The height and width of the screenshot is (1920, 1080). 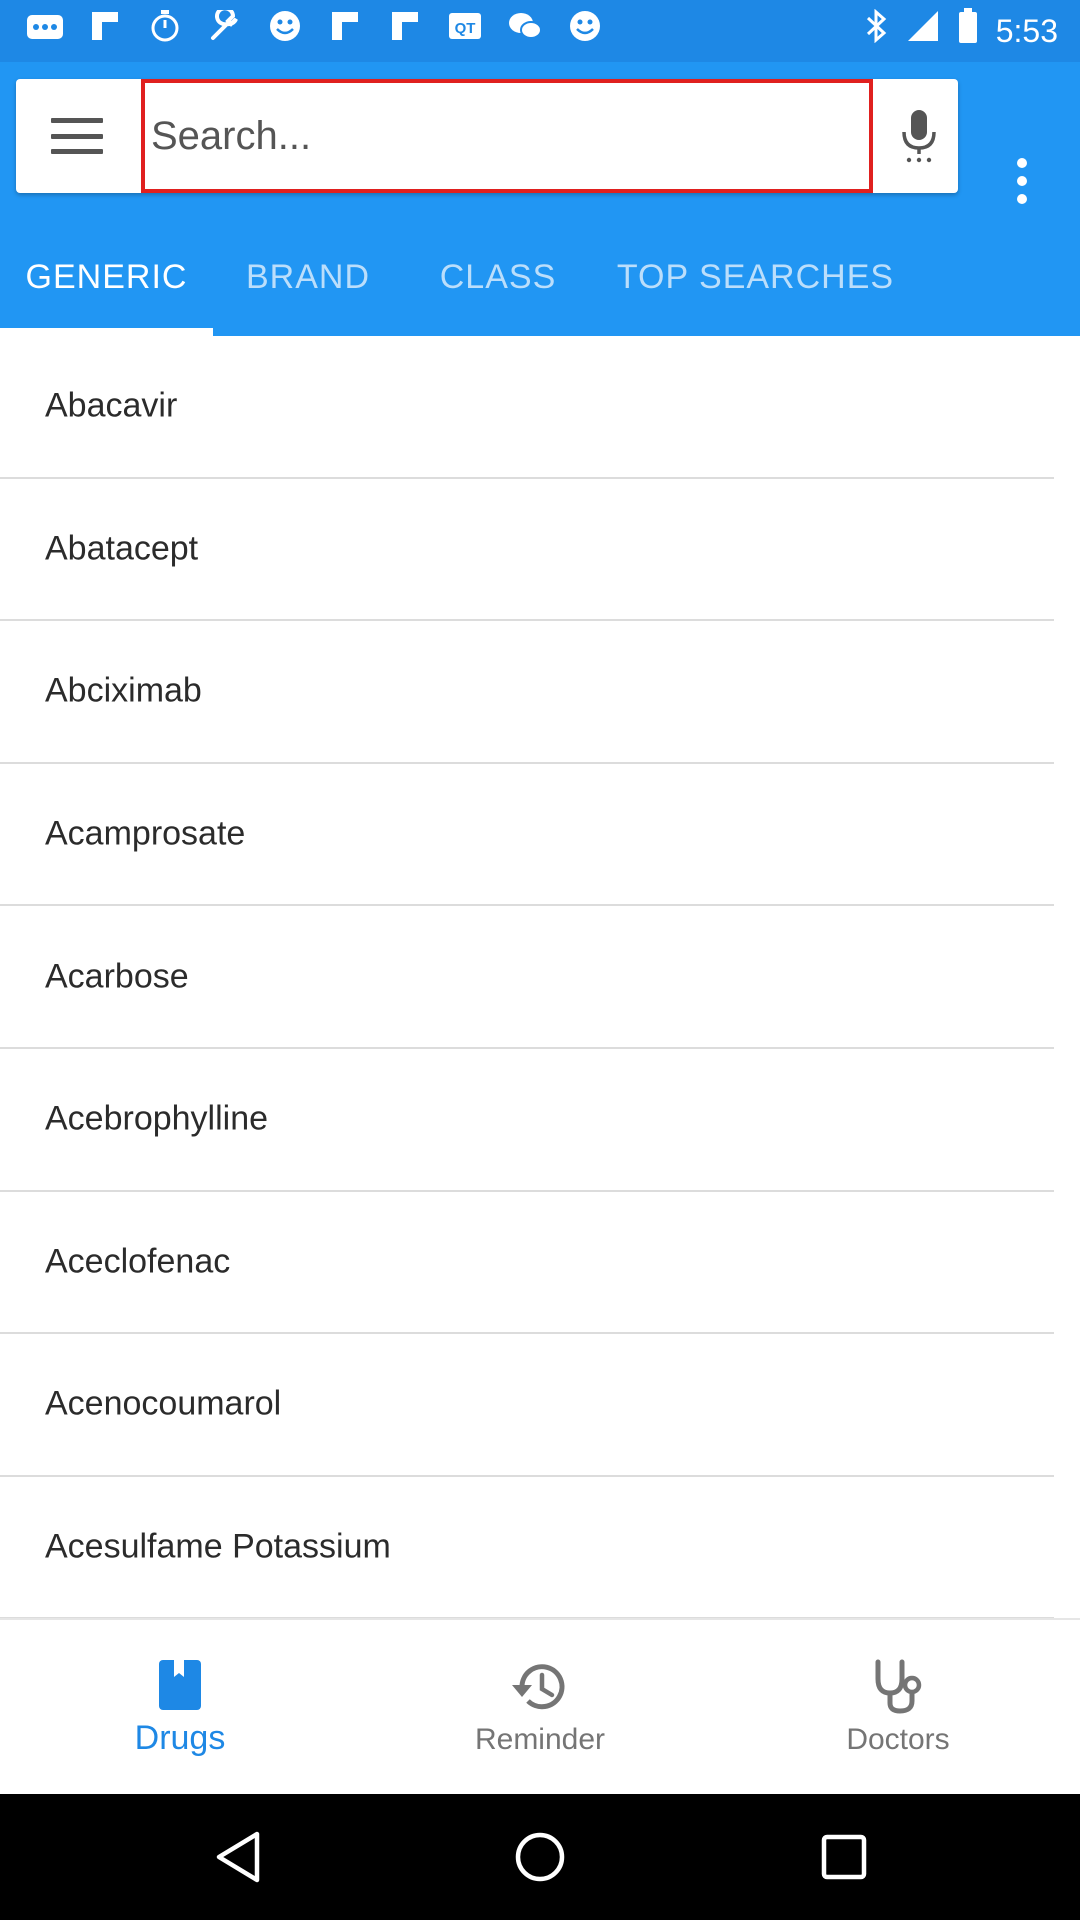 I want to click on more-vert-icon, so click(x=1022, y=181).